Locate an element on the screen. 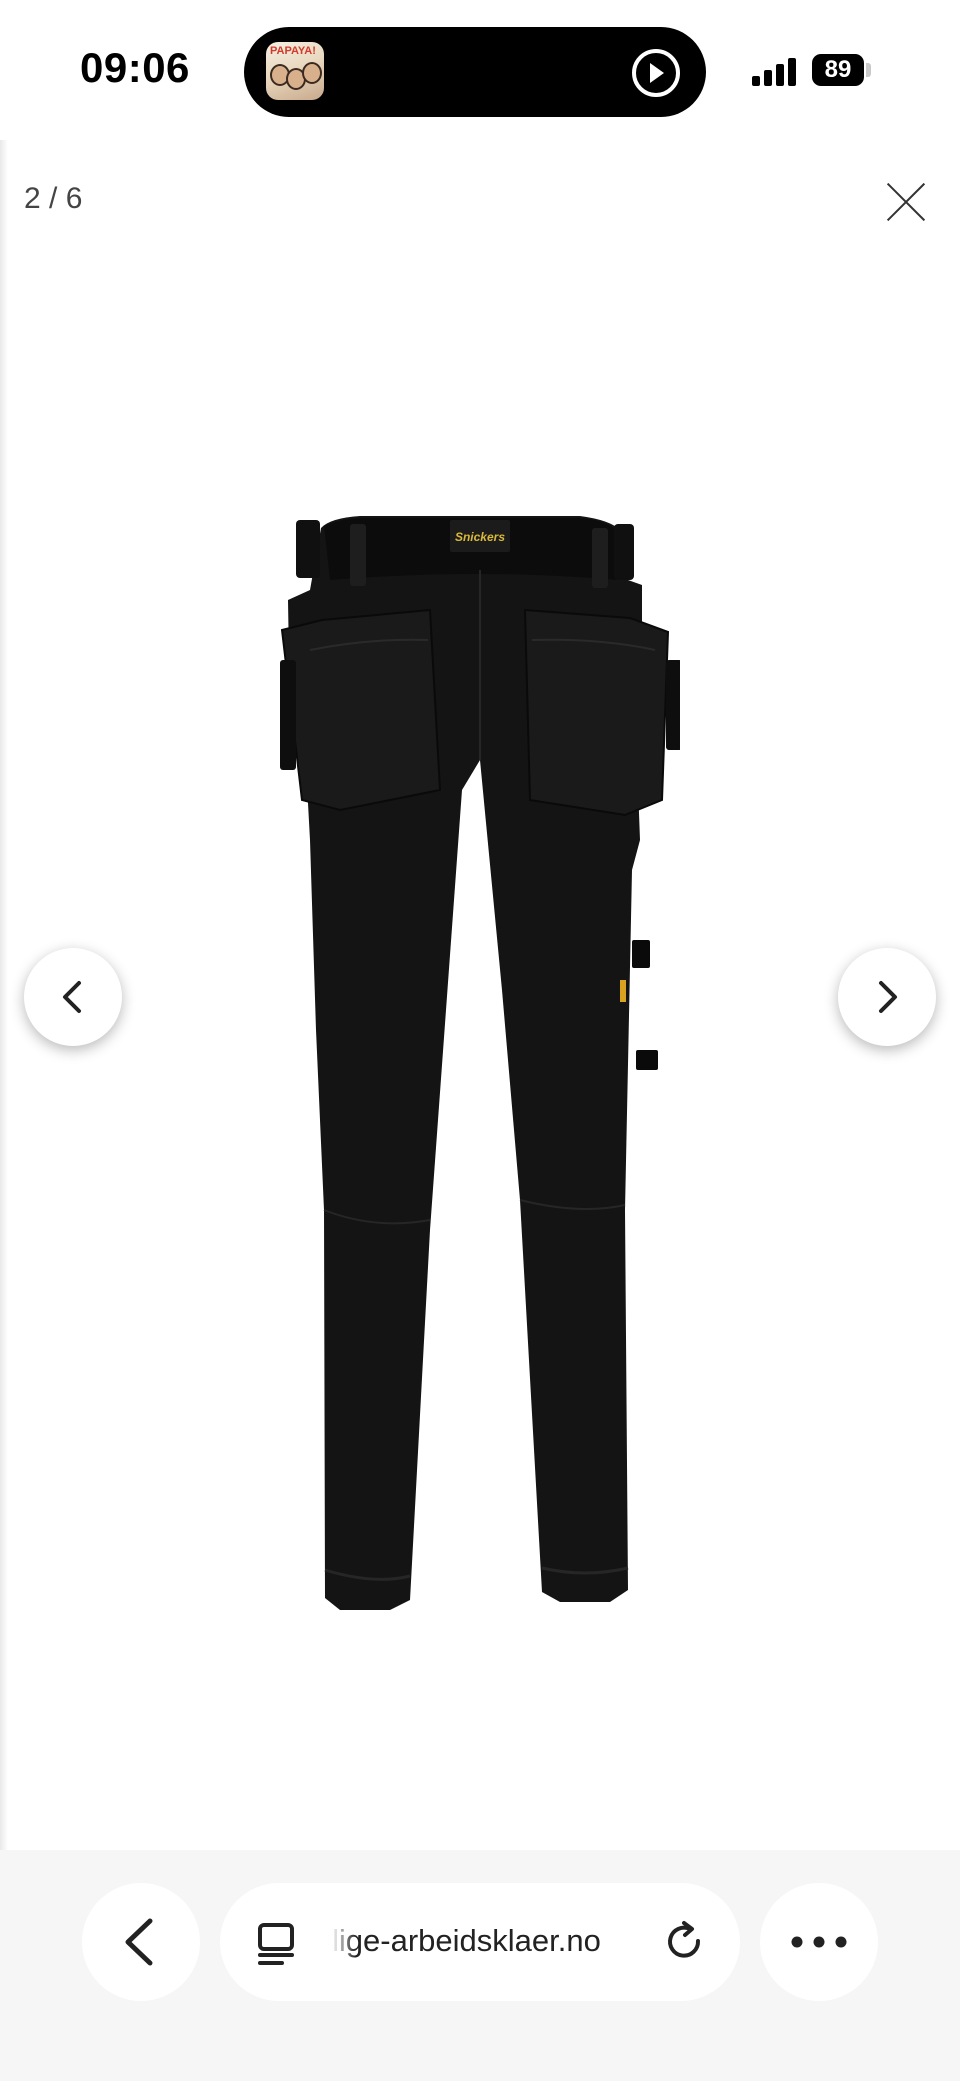 The width and height of the screenshot is (960, 2081). more-icon is located at coordinates (819, 1942).